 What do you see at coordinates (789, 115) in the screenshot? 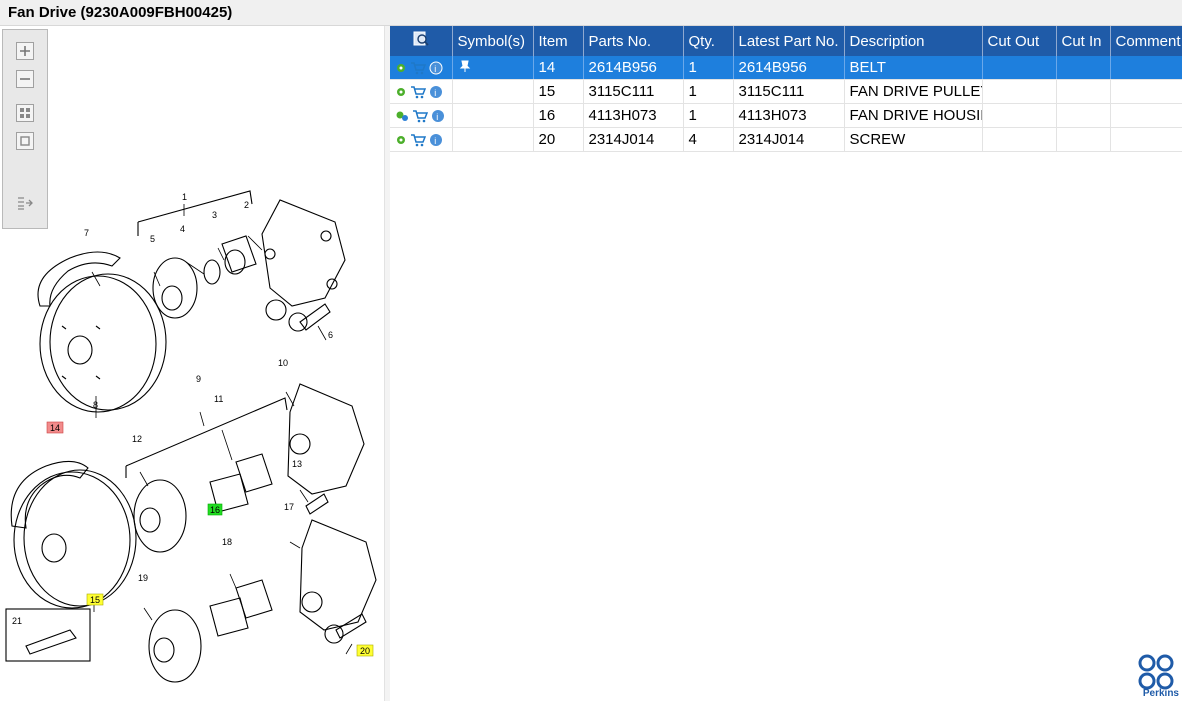
I see `cell-latest-part-no: 4113H073` at bounding box center [789, 115].